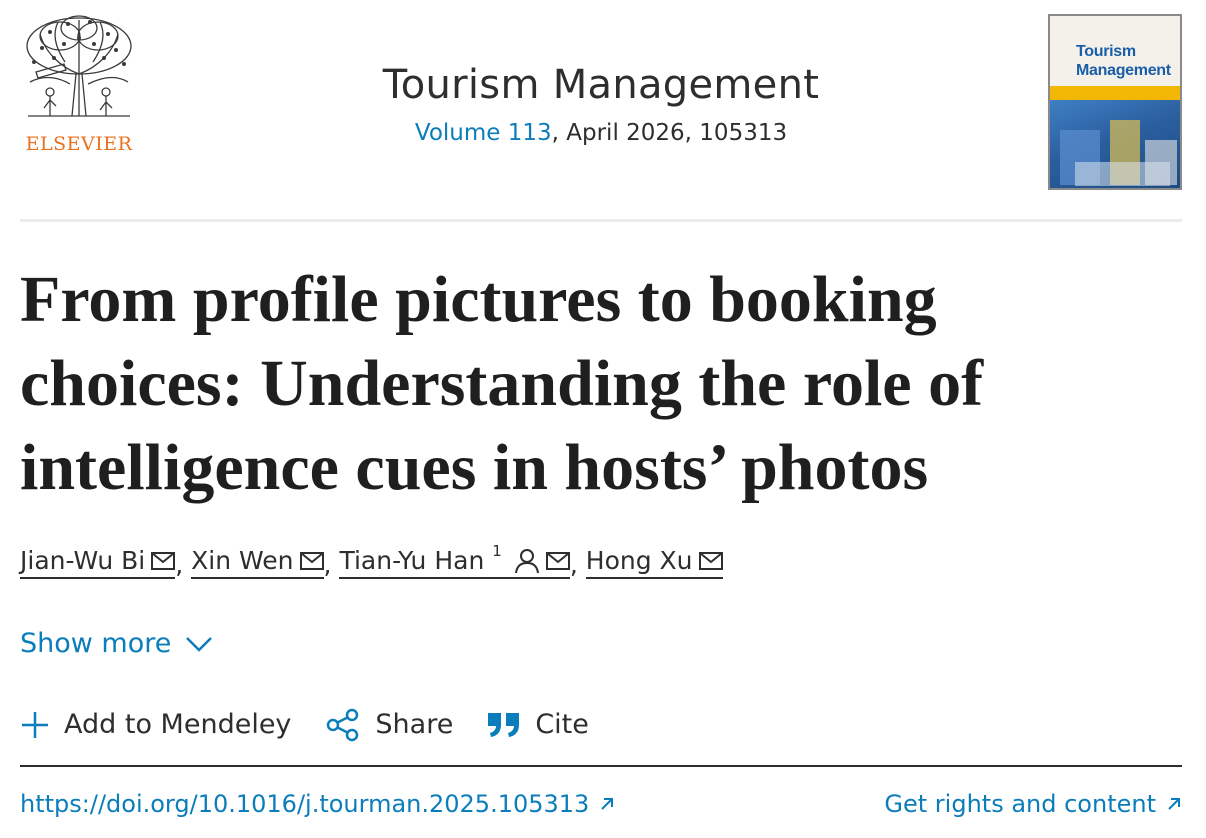  What do you see at coordinates (343, 724) in the screenshot?
I see `share-icon` at bounding box center [343, 724].